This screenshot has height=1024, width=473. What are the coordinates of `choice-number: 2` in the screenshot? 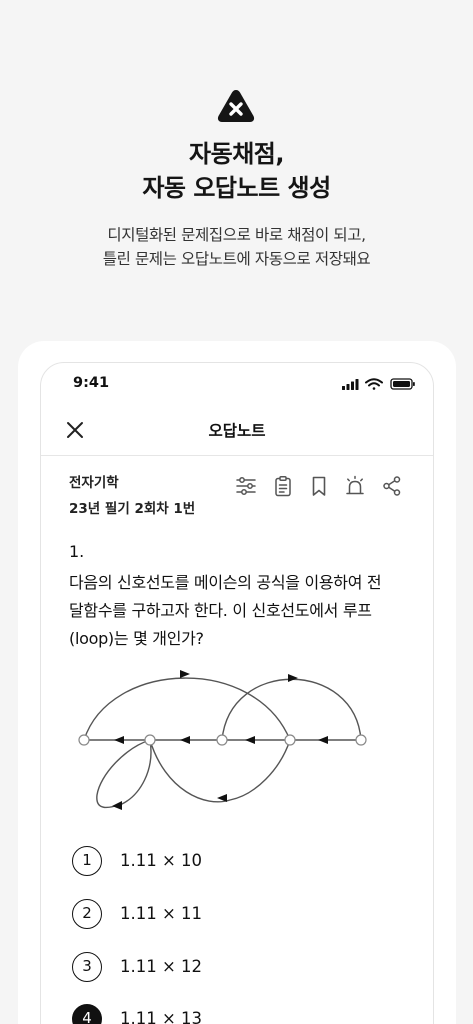 It's located at (87, 914).